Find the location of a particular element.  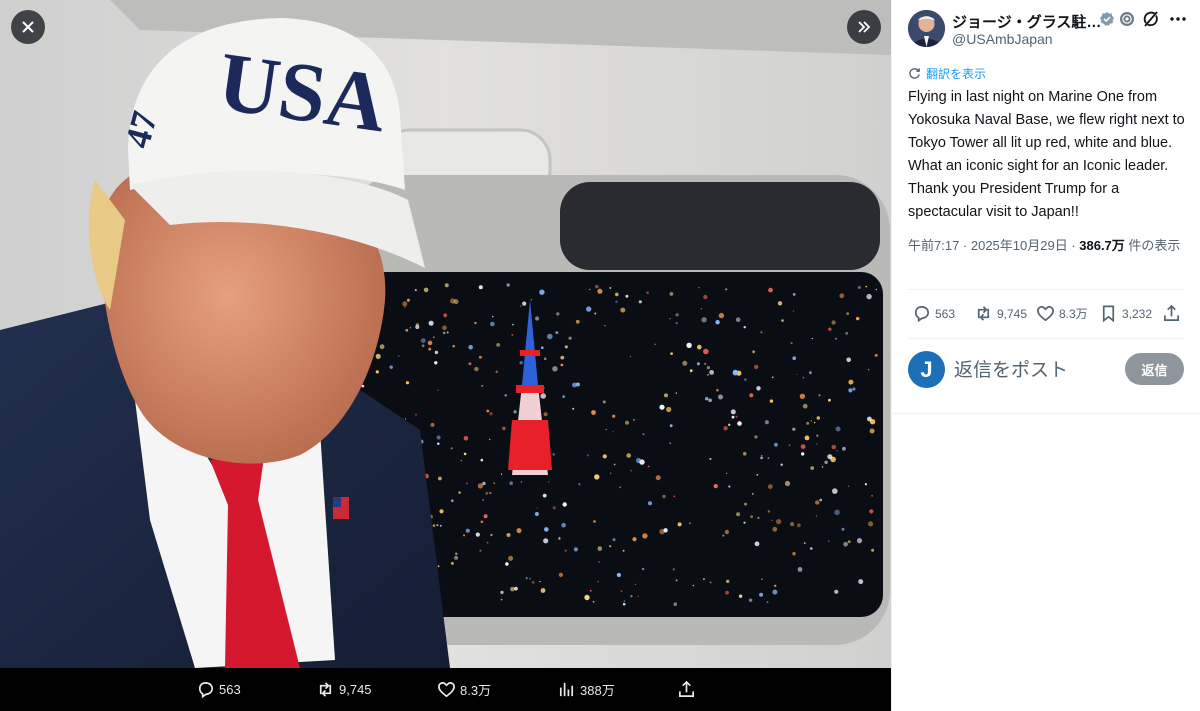

repost-icon is located at coordinates (983, 313).